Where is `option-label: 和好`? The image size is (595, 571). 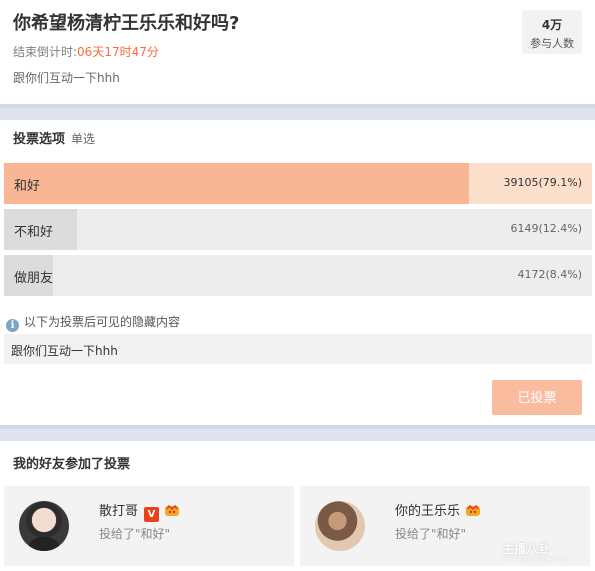 option-label: 和好 is located at coordinates (27, 186).